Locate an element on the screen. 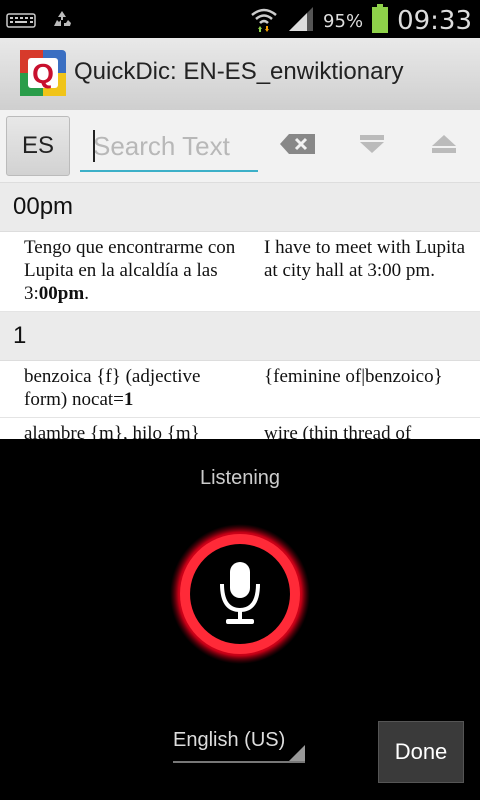  listening-status: Listening is located at coordinates (240, 478).